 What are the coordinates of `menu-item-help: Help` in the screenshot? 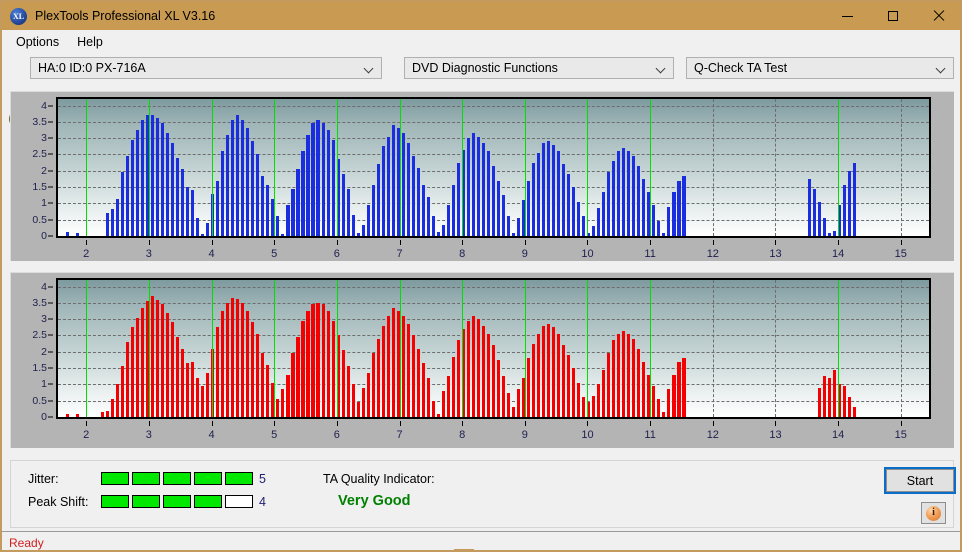 It's located at (90, 42).